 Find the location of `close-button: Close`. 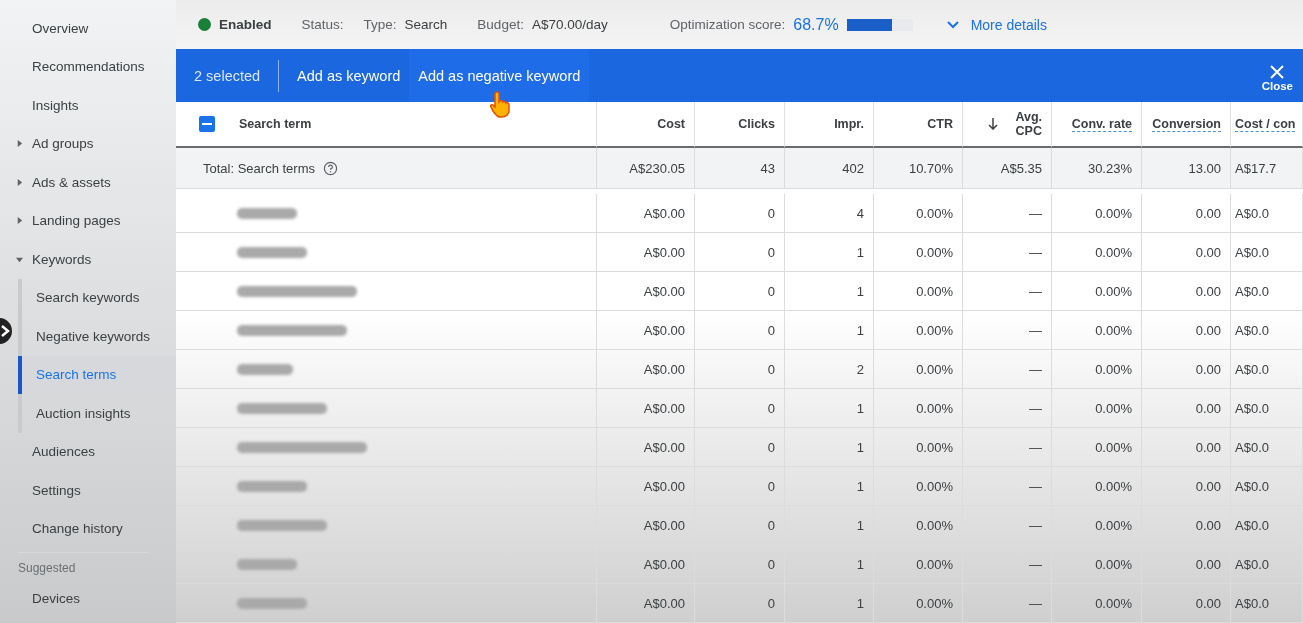

close-button: Close is located at coordinates (1277, 75).